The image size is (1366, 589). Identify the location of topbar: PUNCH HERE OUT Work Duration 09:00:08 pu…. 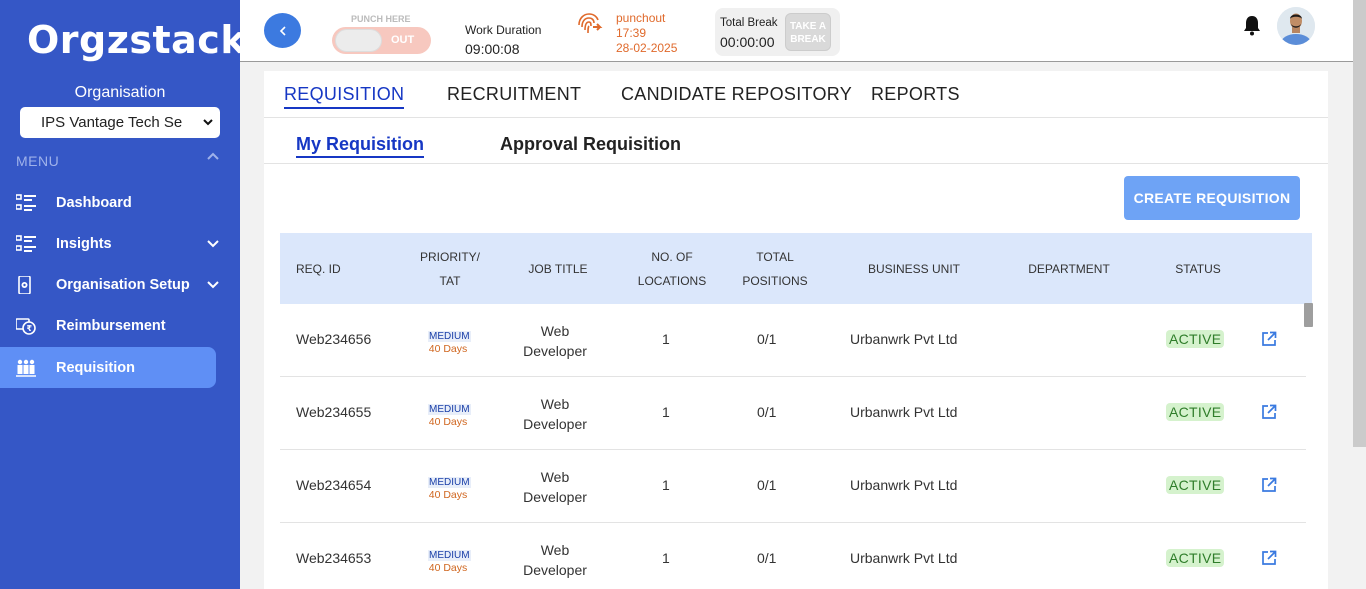
(803, 31).